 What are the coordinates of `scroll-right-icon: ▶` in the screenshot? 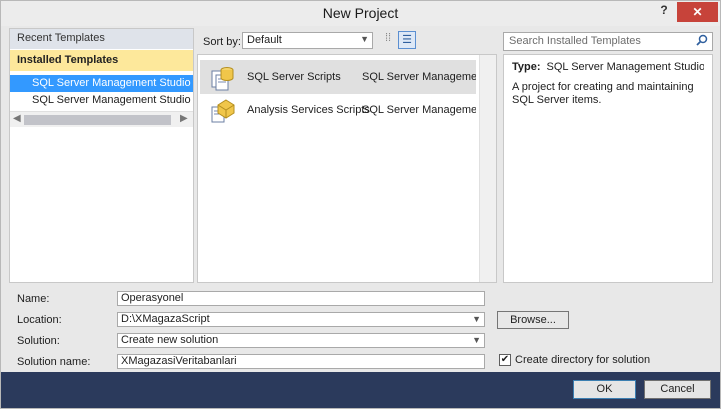 It's located at (185, 118).